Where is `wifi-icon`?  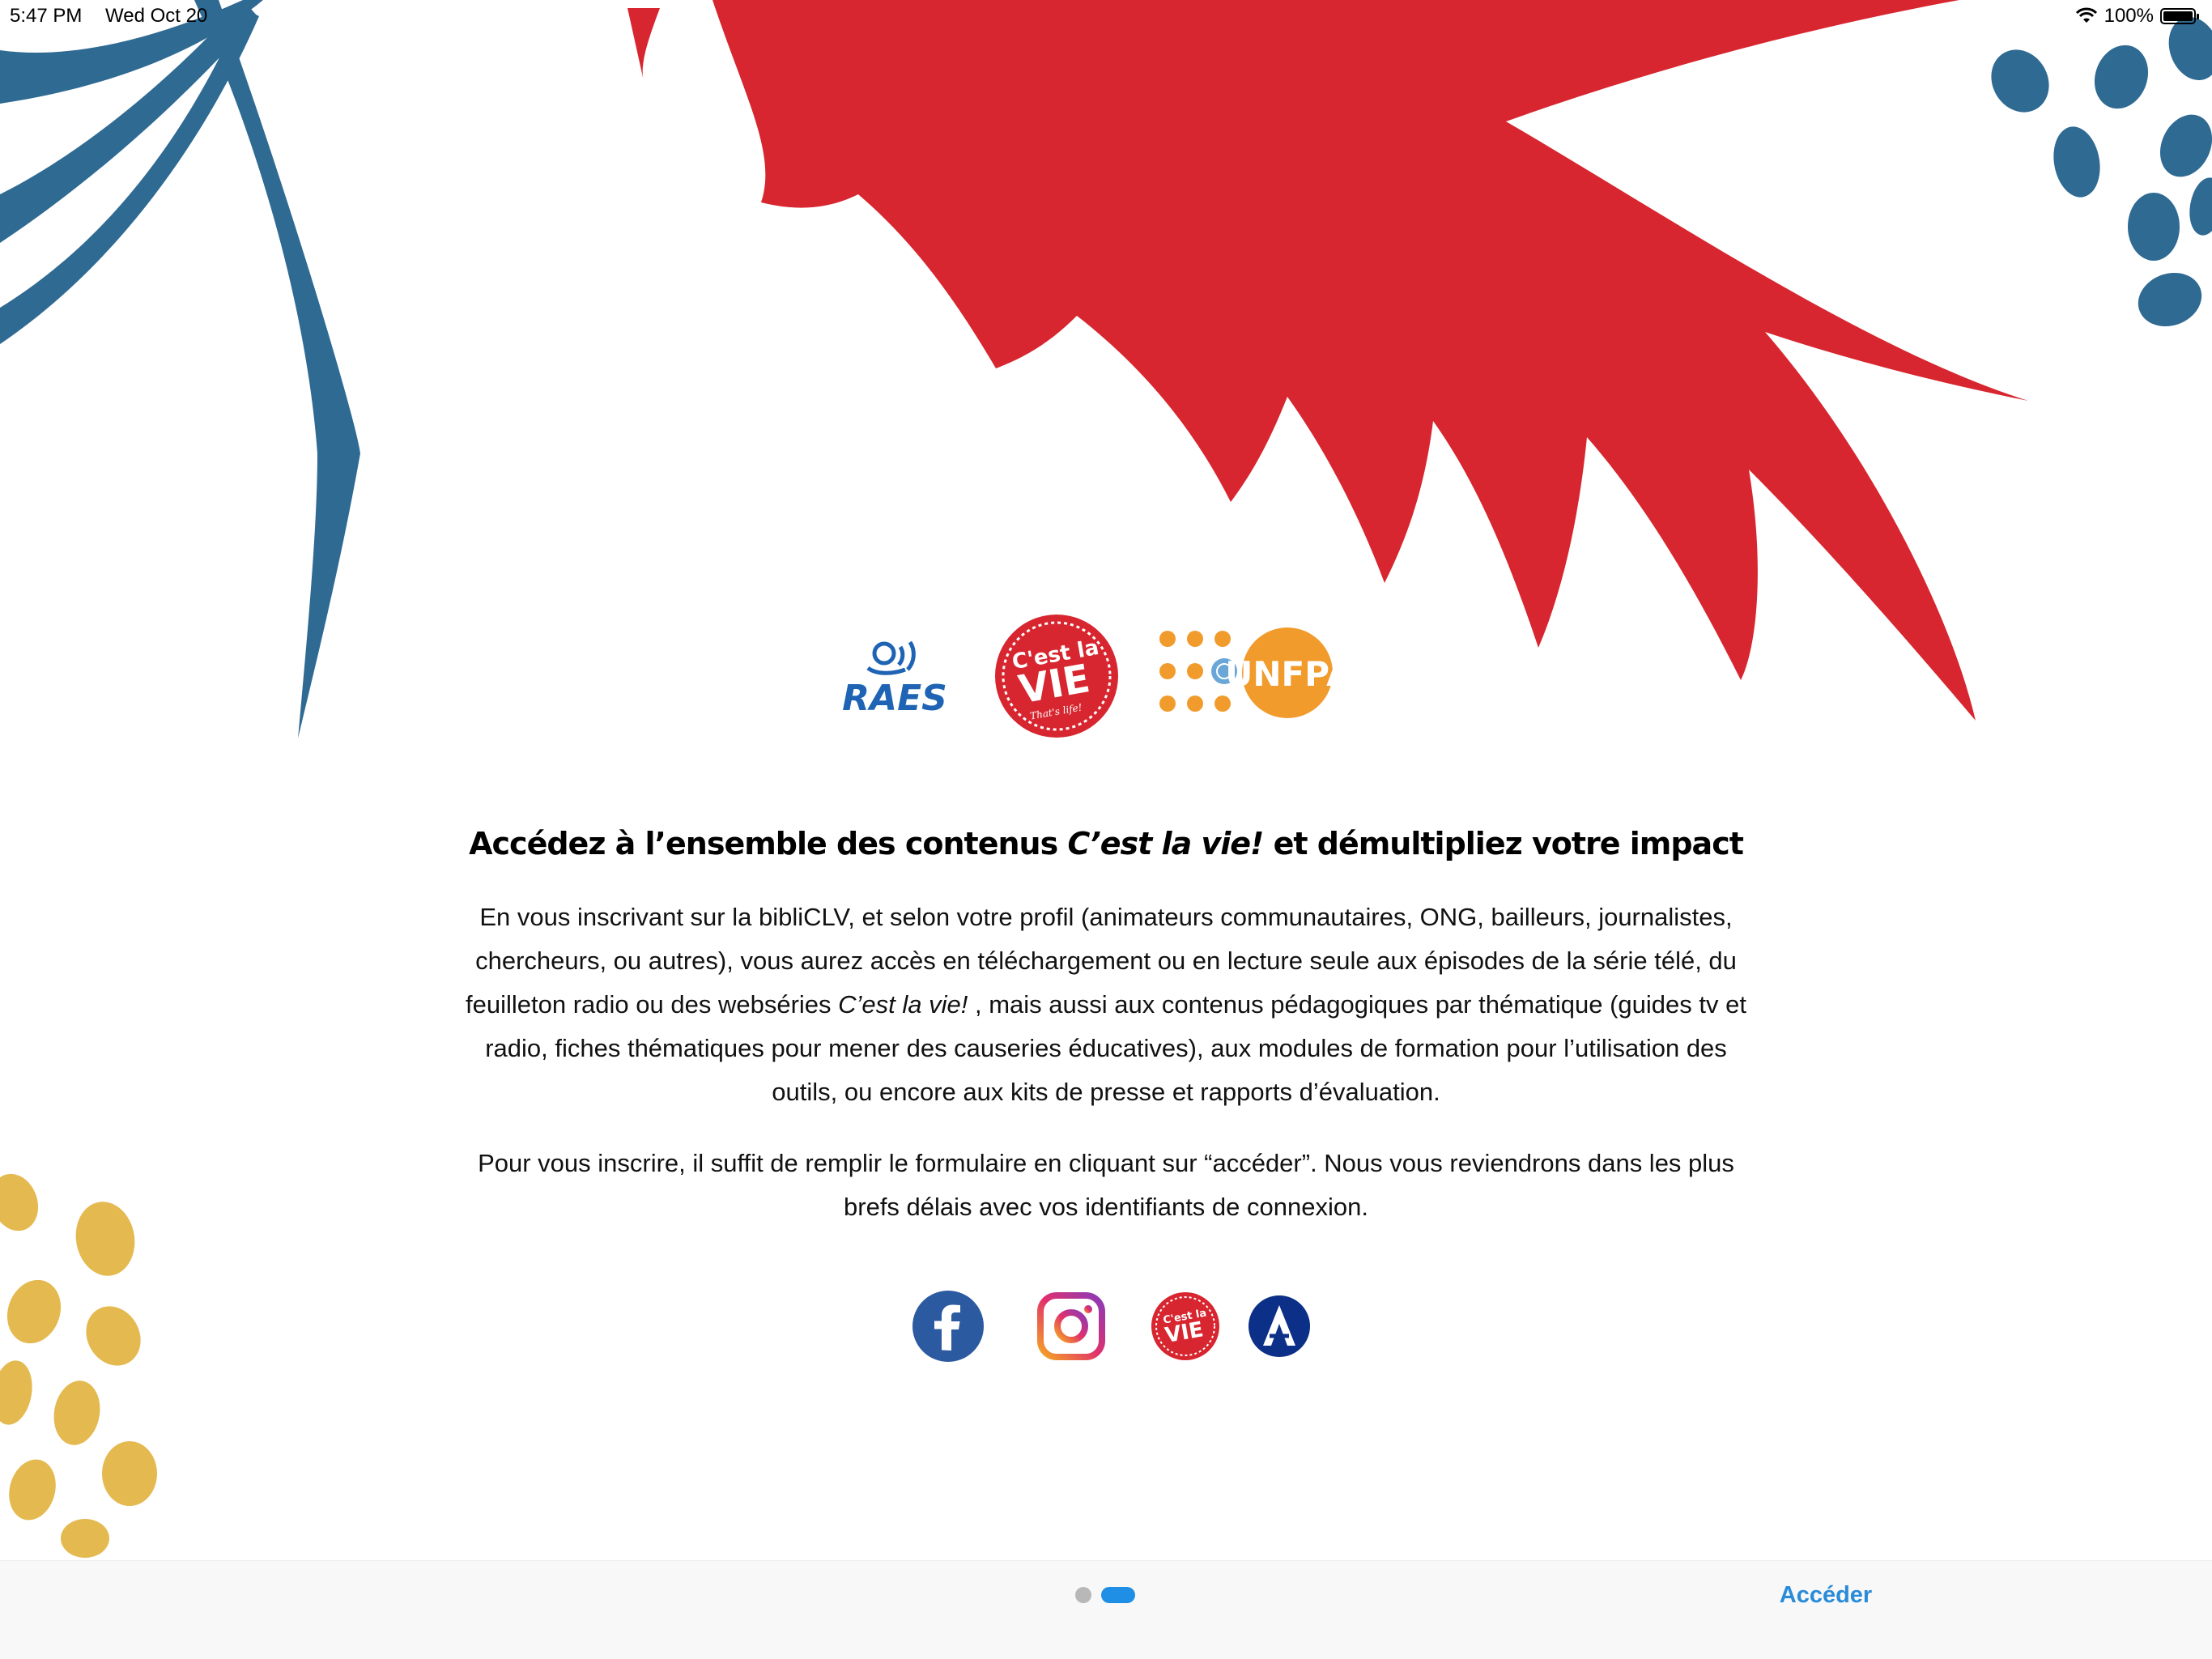
wifi-icon is located at coordinates (2086, 15).